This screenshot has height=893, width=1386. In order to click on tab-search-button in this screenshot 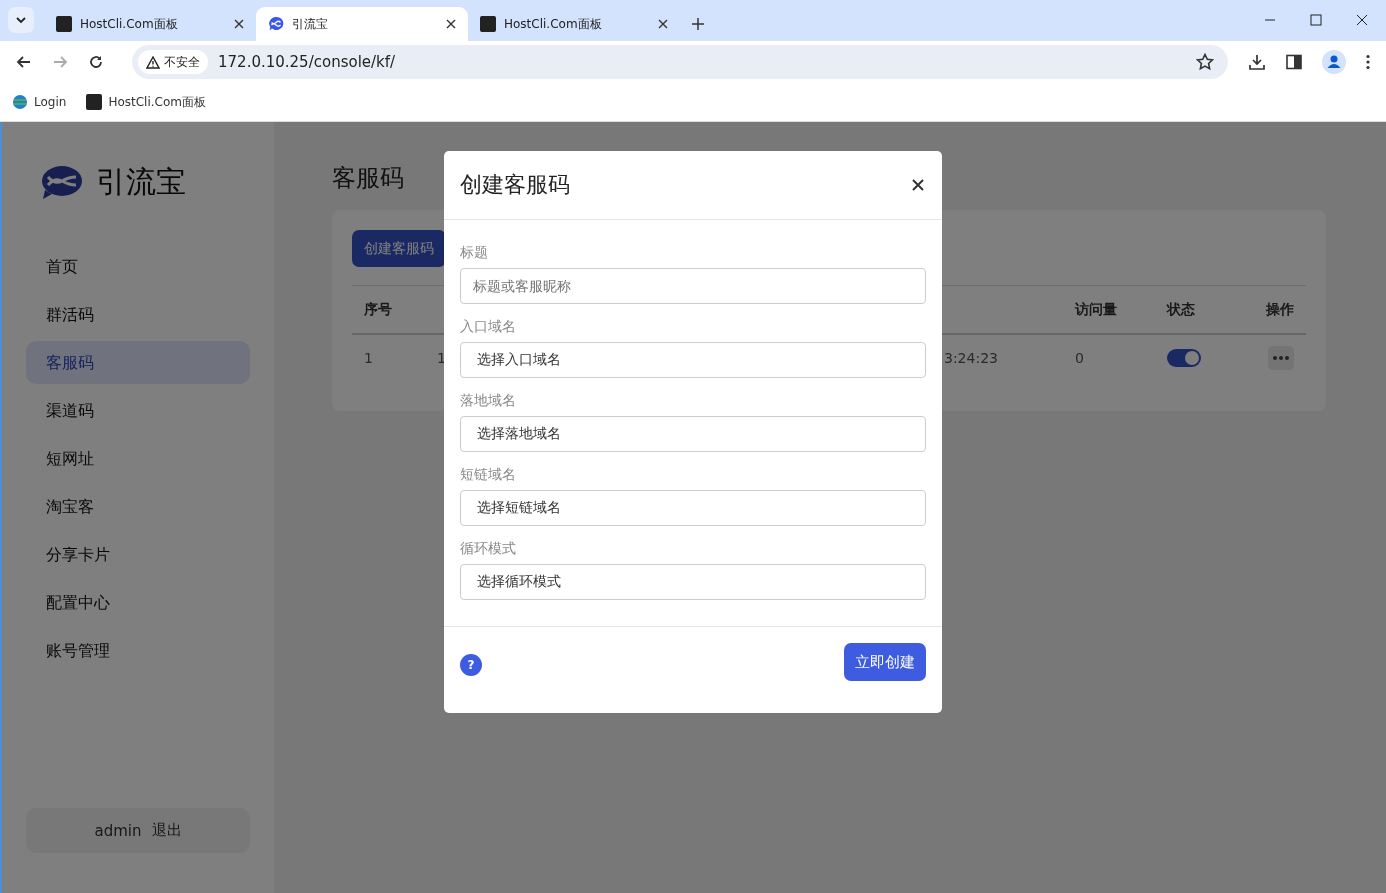, I will do `click(21, 20)`.